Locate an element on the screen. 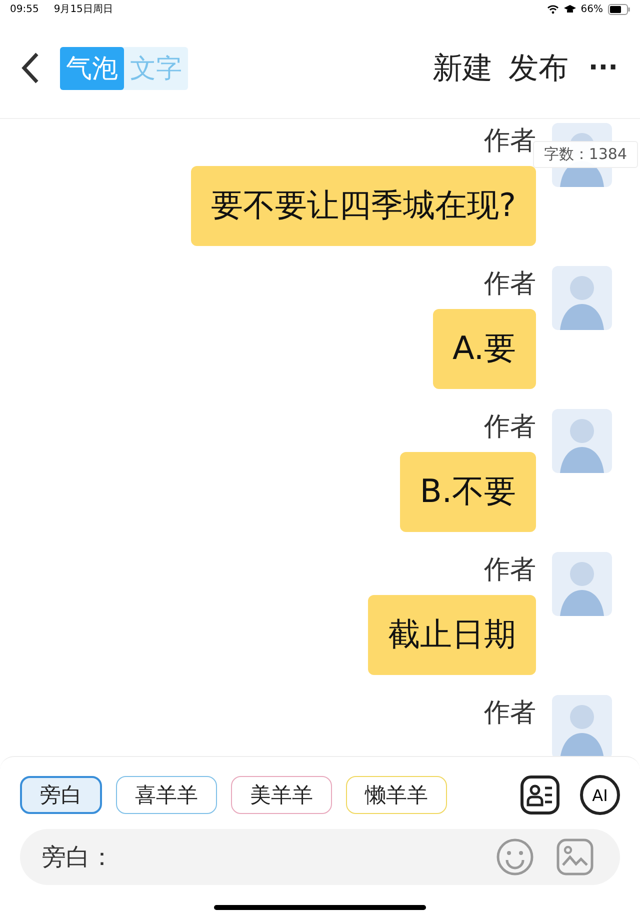  status-date: 9月15日周日 is located at coordinates (83, 9).